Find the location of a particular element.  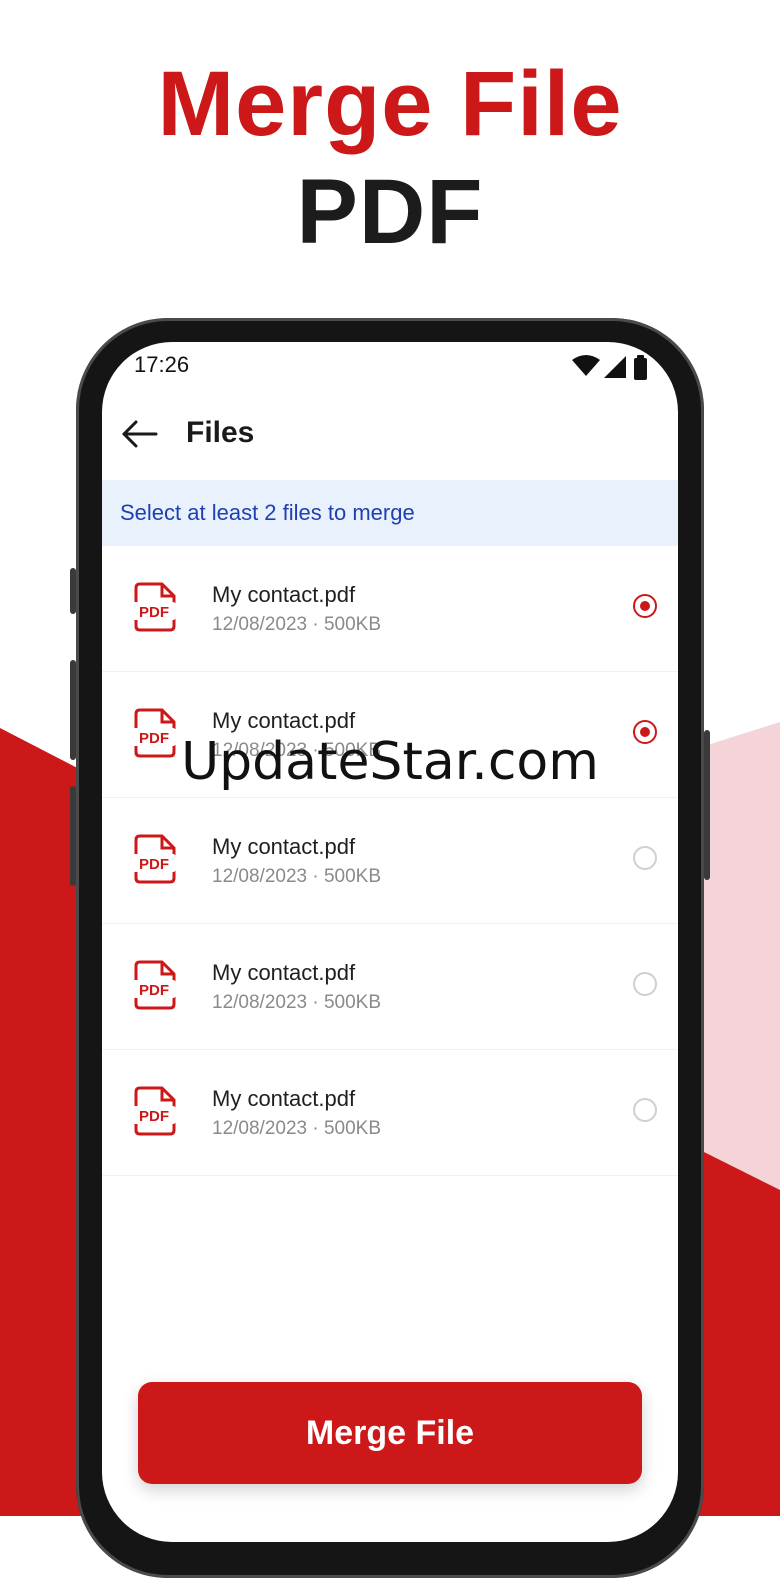

phone-side-button-volume-down is located at coordinates (73, 836).